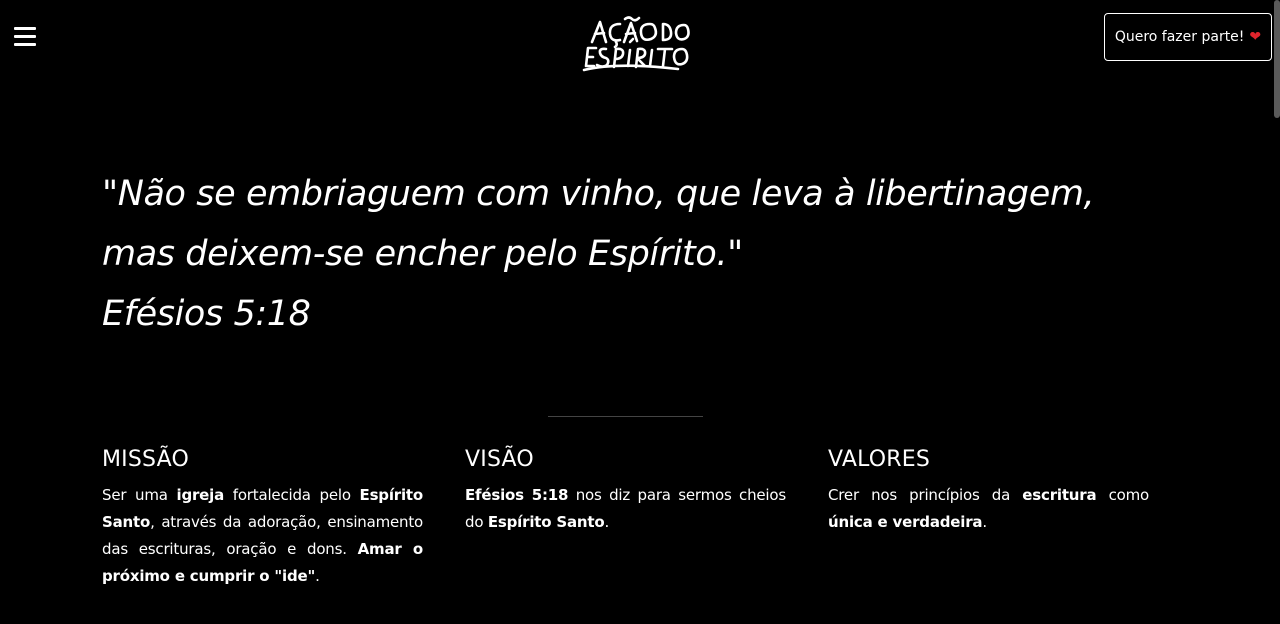  I want to click on values-title: VALORES, so click(879, 459).